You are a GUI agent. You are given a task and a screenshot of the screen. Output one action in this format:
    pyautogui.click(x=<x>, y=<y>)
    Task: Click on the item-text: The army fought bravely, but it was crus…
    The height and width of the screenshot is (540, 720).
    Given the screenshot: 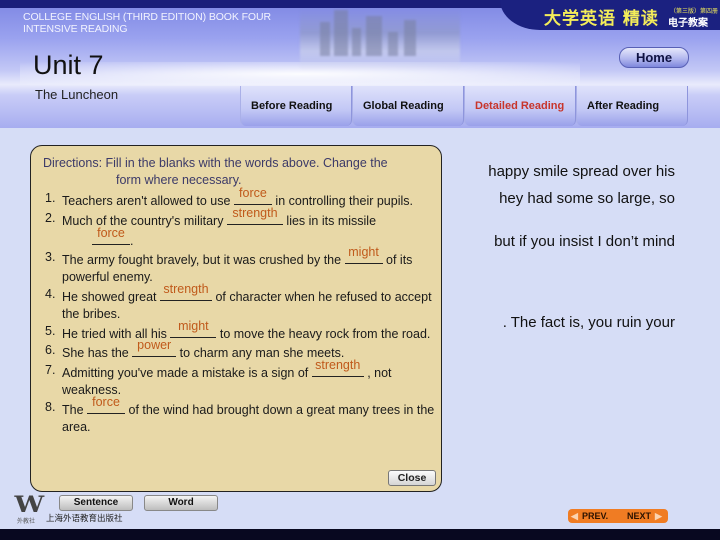 What is the action you would take?
    pyautogui.click(x=203, y=260)
    